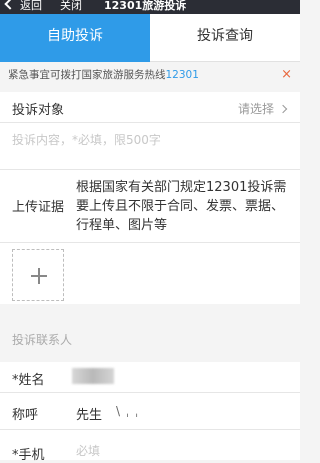  I want to click on add-attachment-button, so click(38, 275).